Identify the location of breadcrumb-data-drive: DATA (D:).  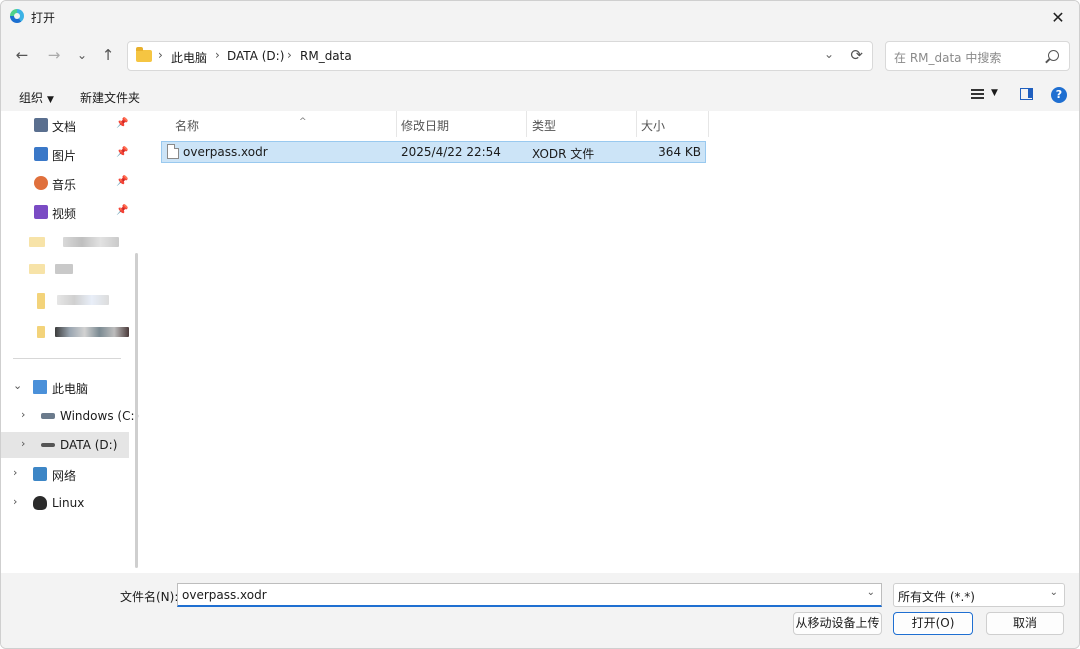
(255, 56).